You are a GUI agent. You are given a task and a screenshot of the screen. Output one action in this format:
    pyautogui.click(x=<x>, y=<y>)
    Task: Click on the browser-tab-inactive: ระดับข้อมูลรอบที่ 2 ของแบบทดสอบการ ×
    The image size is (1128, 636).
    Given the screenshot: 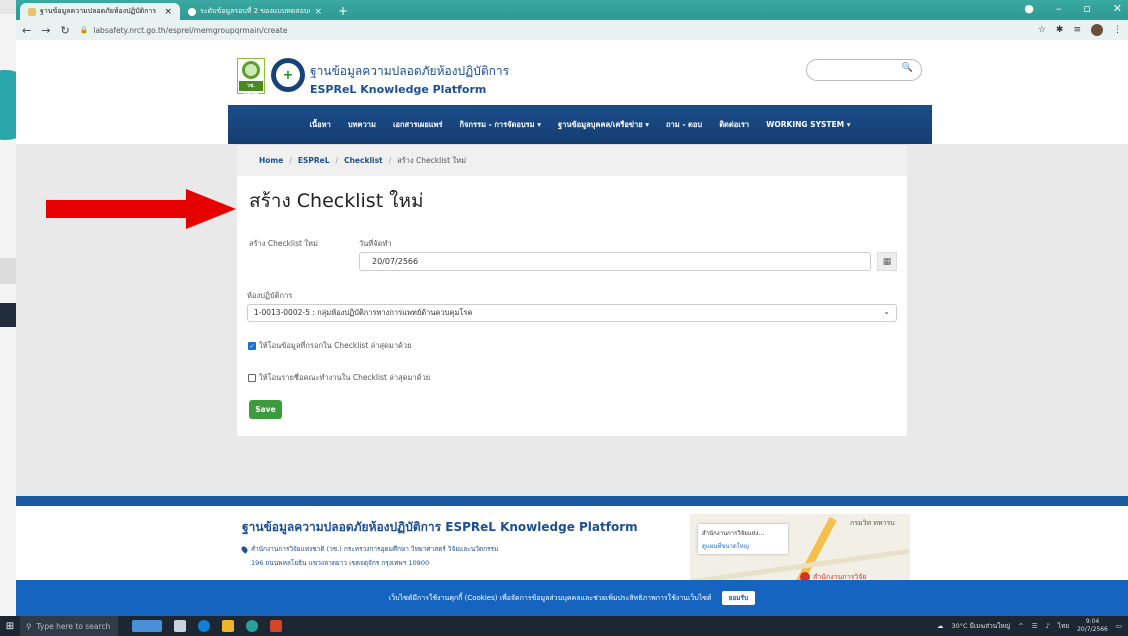 What is the action you would take?
    pyautogui.click(x=255, y=11)
    